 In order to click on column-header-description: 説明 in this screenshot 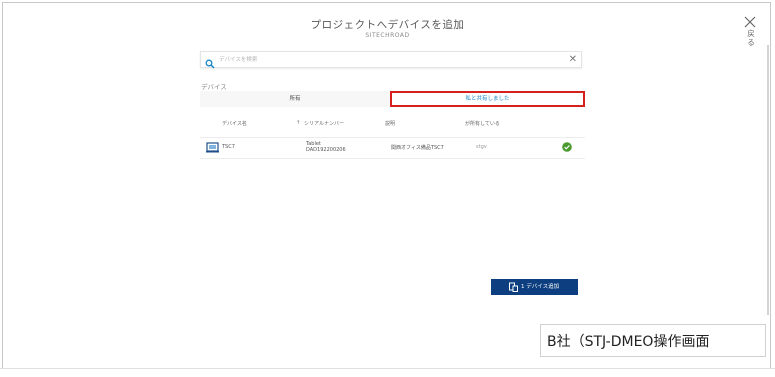, I will do `click(390, 123)`.